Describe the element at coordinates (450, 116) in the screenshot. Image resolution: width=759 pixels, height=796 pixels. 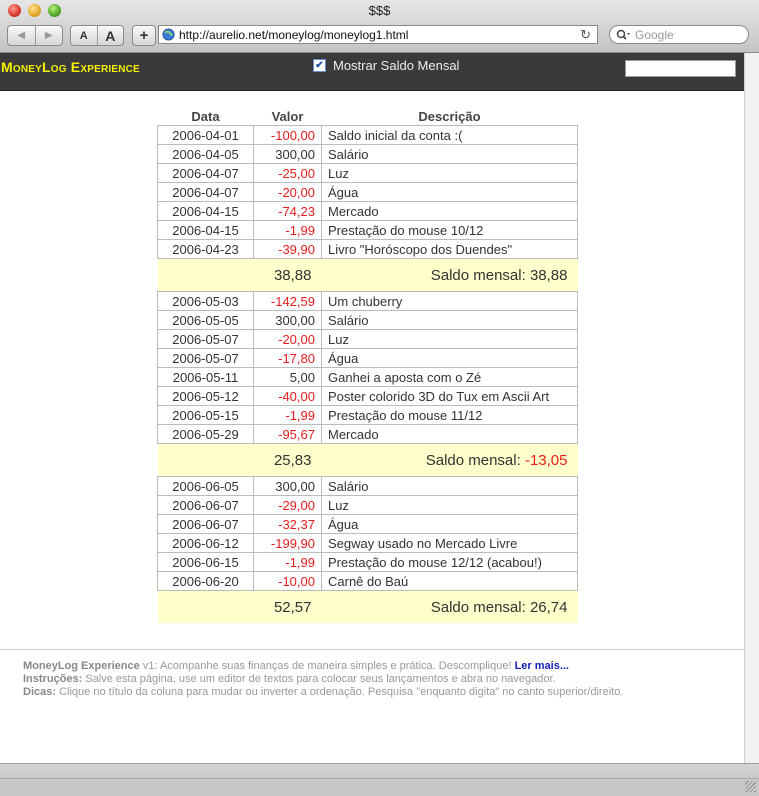
I see `column-header-description: Descrição` at that location.